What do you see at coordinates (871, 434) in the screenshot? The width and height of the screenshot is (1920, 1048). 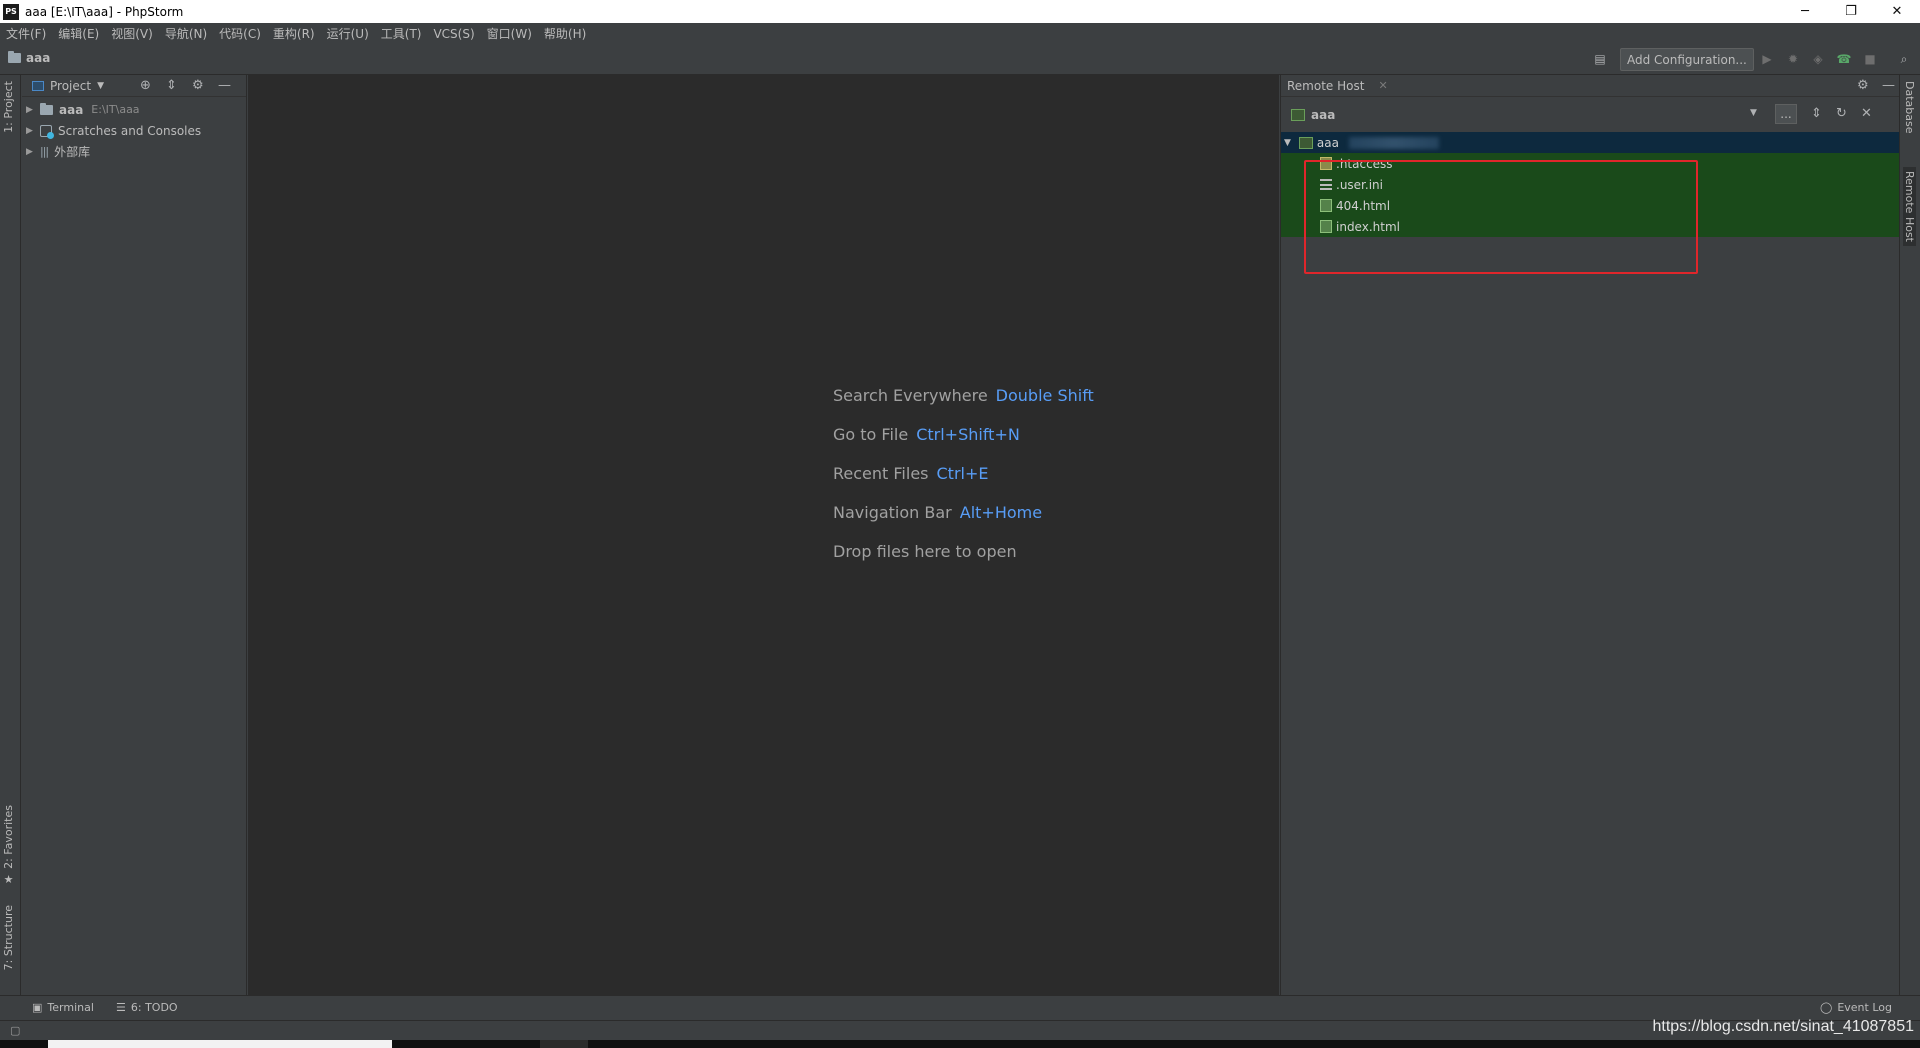 I see `hint-text: Go to File` at bounding box center [871, 434].